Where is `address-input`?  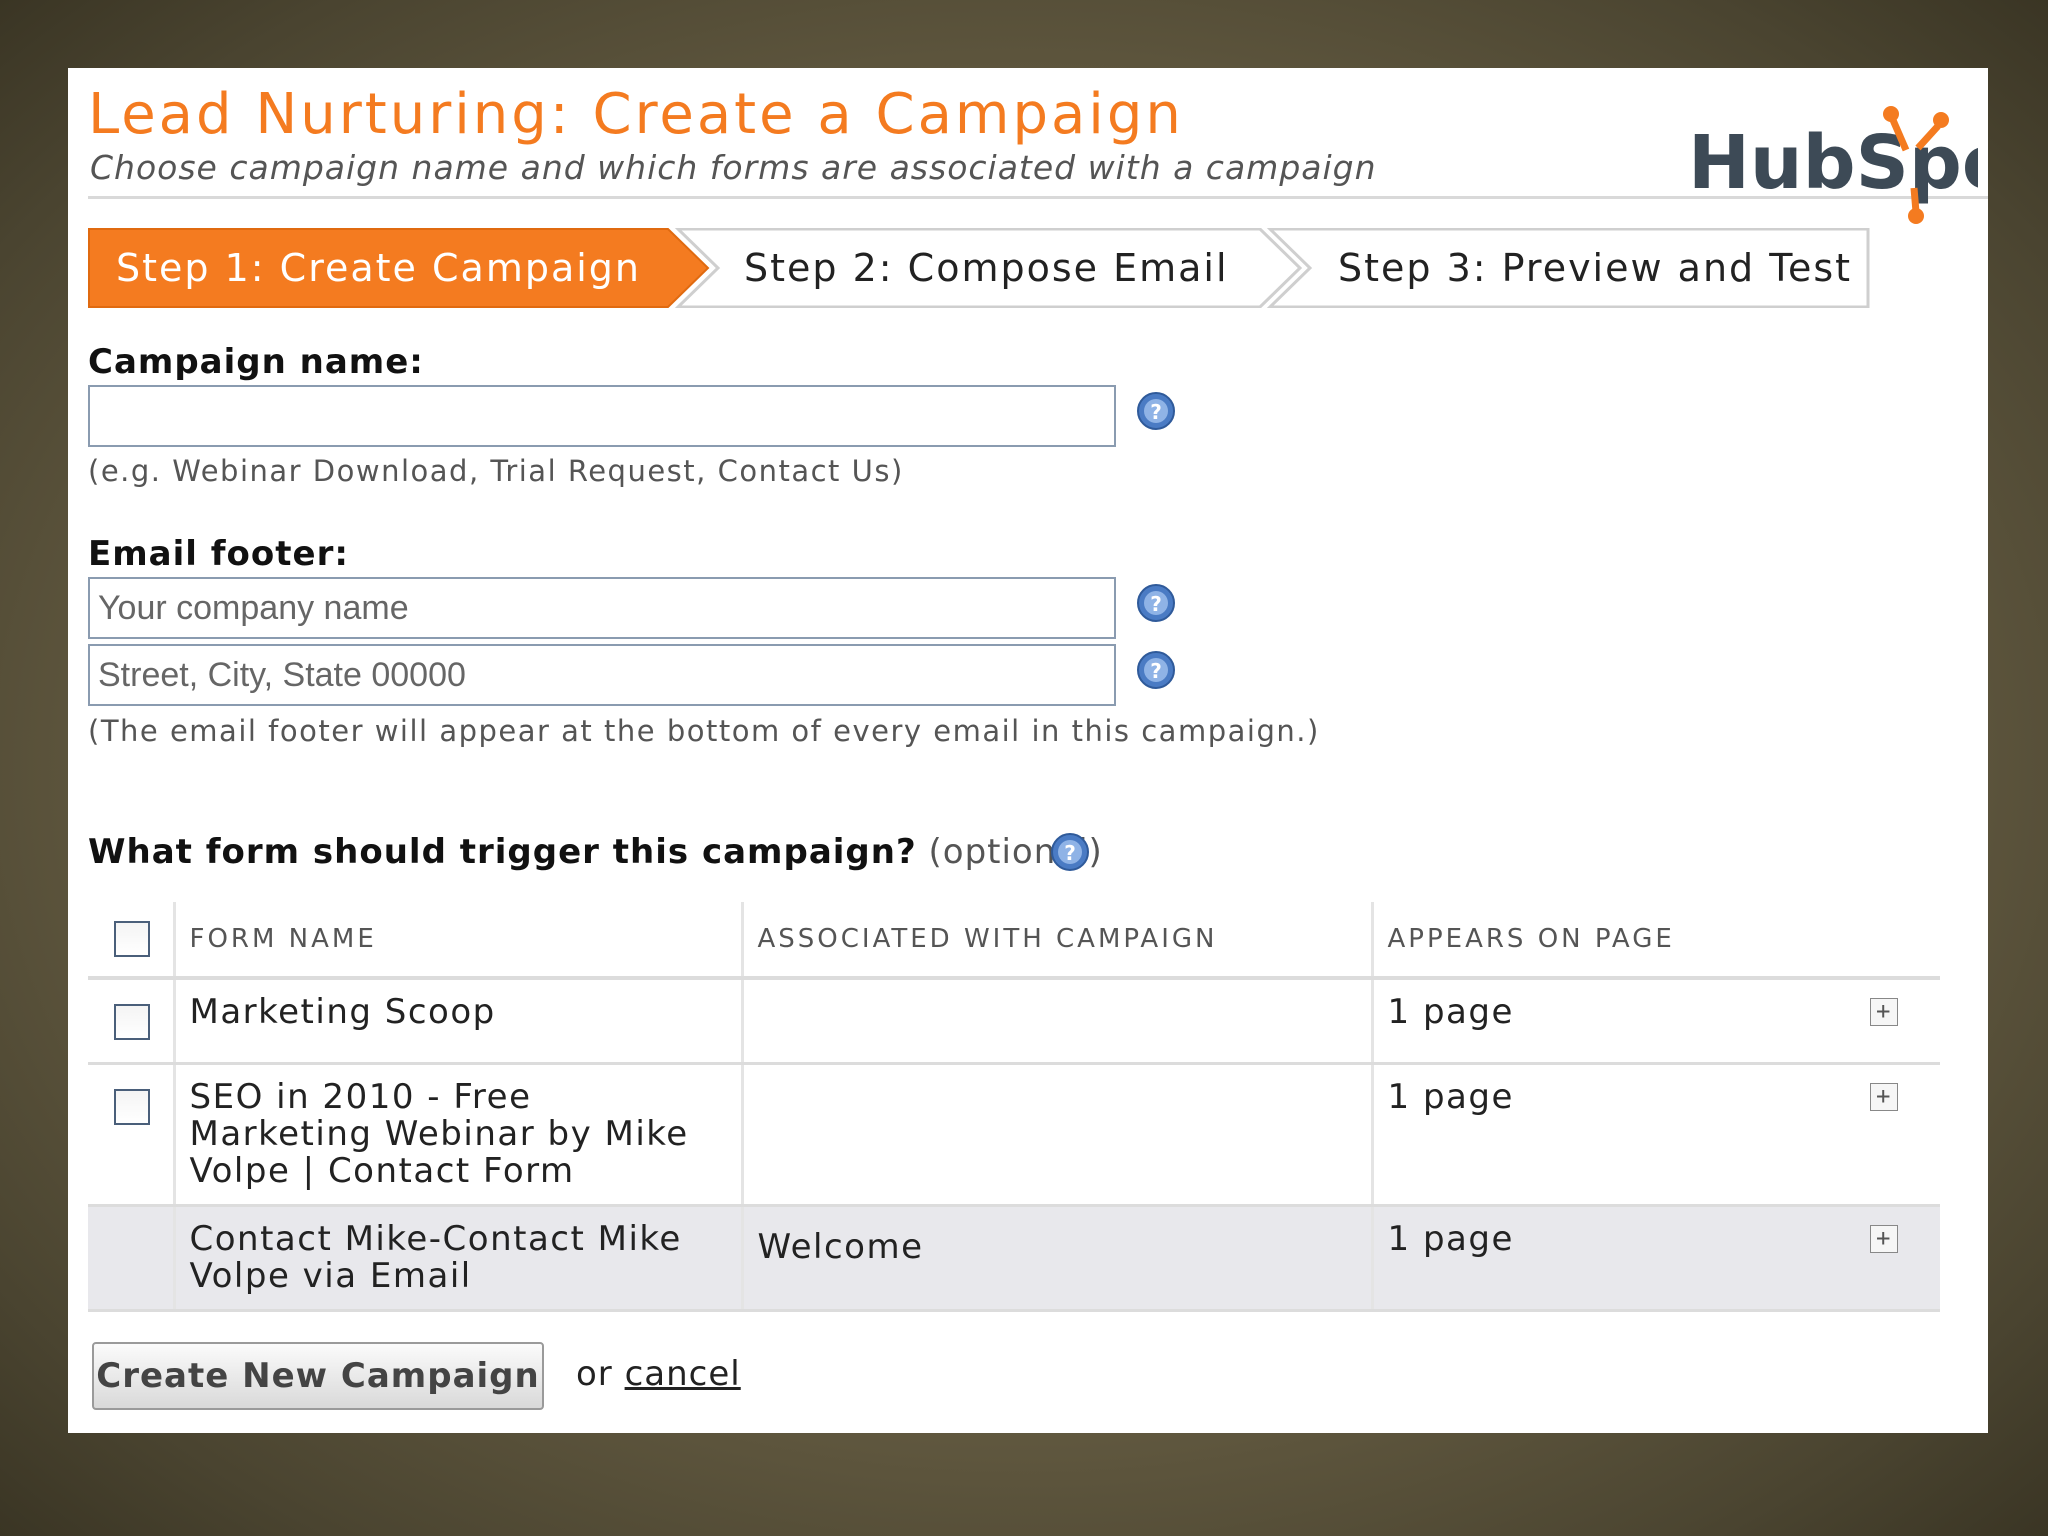 address-input is located at coordinates (602, 675).